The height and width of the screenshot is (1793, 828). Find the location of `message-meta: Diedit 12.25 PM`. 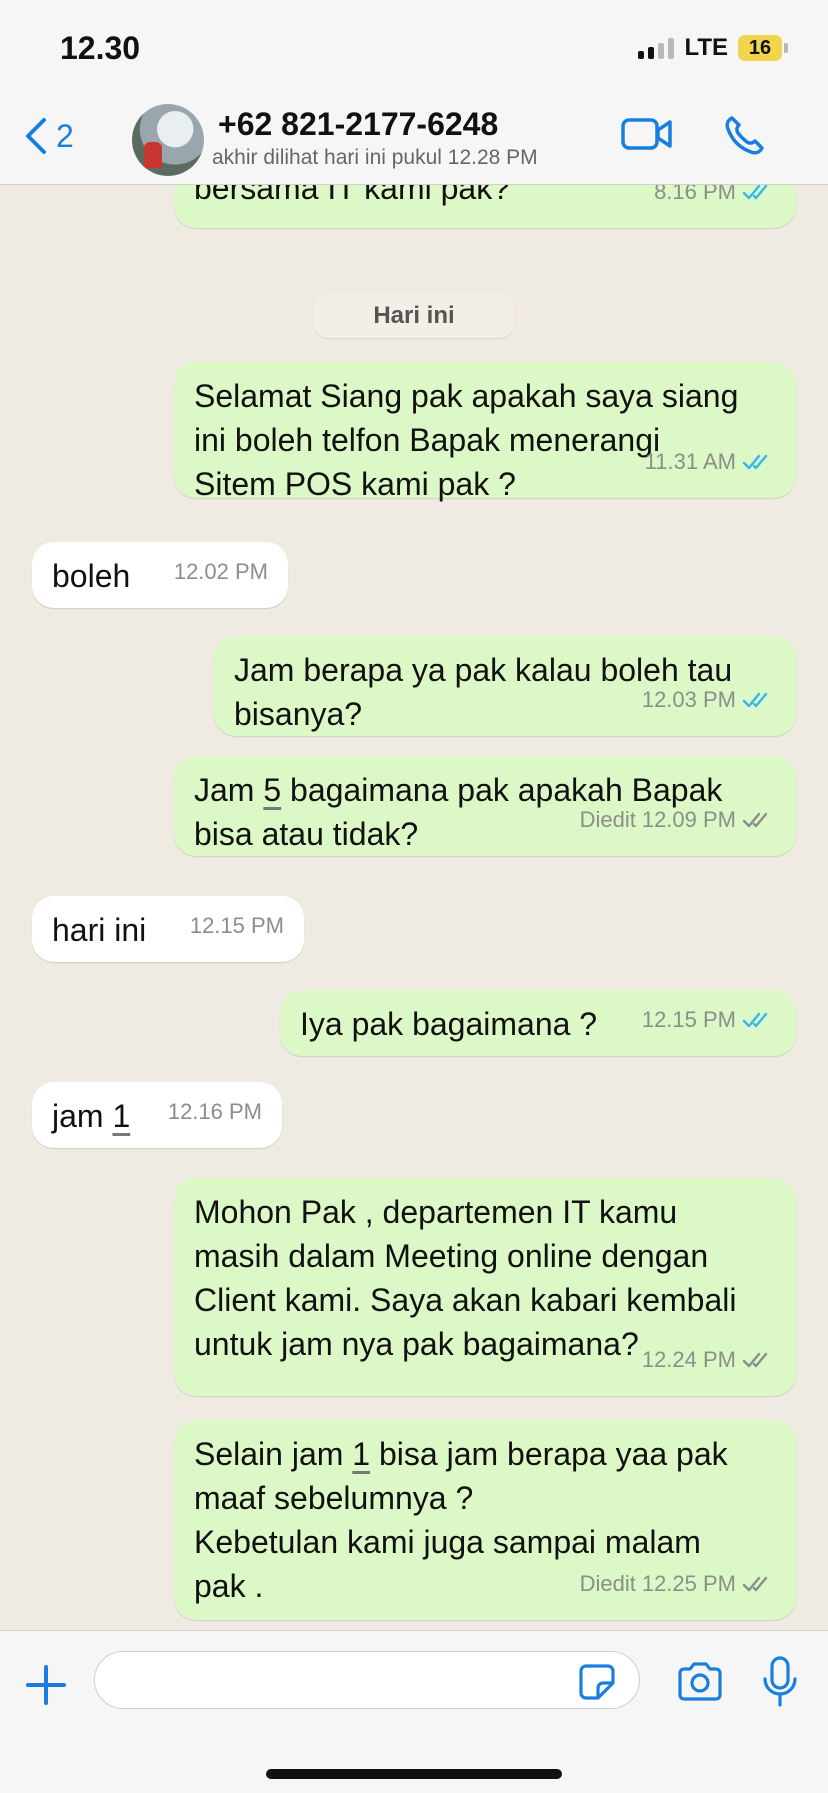

message-meta: Diedit 12.25 PM is located at coordinates (678, 1584).